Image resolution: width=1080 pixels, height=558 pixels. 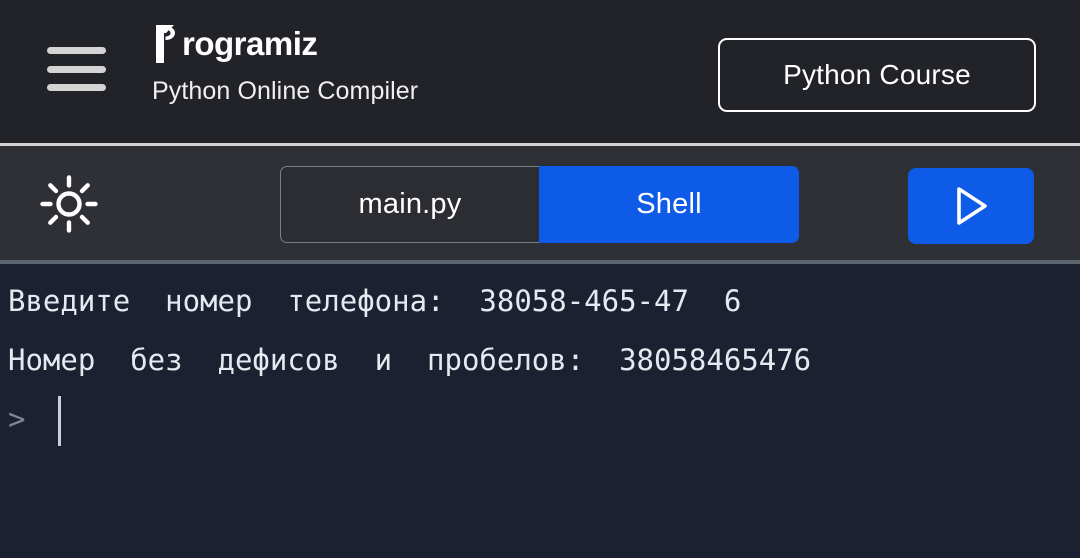 I want to click on text-cursor, so click(x=60, y=420).